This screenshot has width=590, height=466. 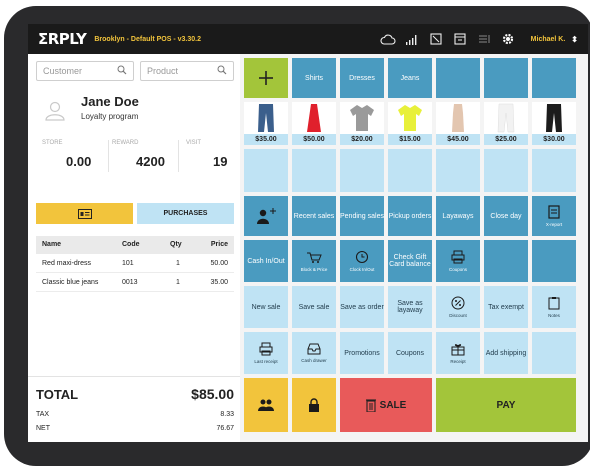 I want to click on x-report-button: X-report, so click(x=554, y=216).